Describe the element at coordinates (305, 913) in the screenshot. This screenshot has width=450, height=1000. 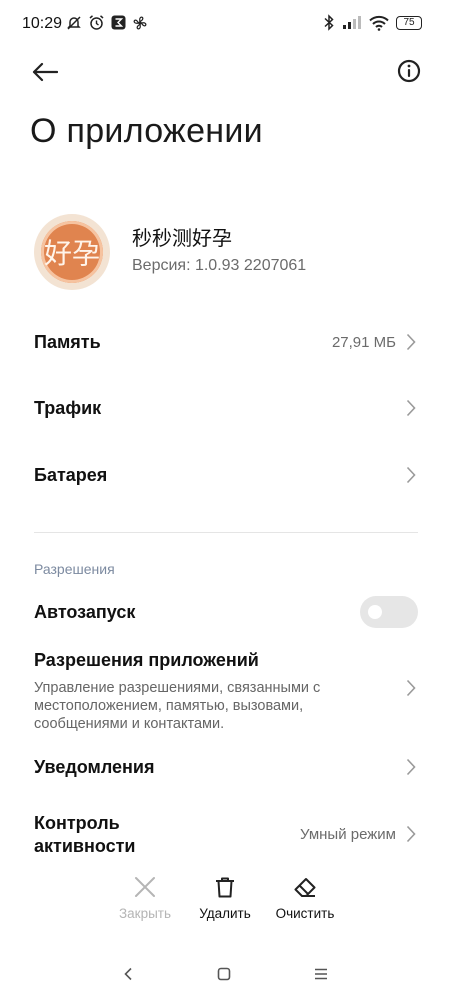
I see `clear-label: Очистить` at that location.